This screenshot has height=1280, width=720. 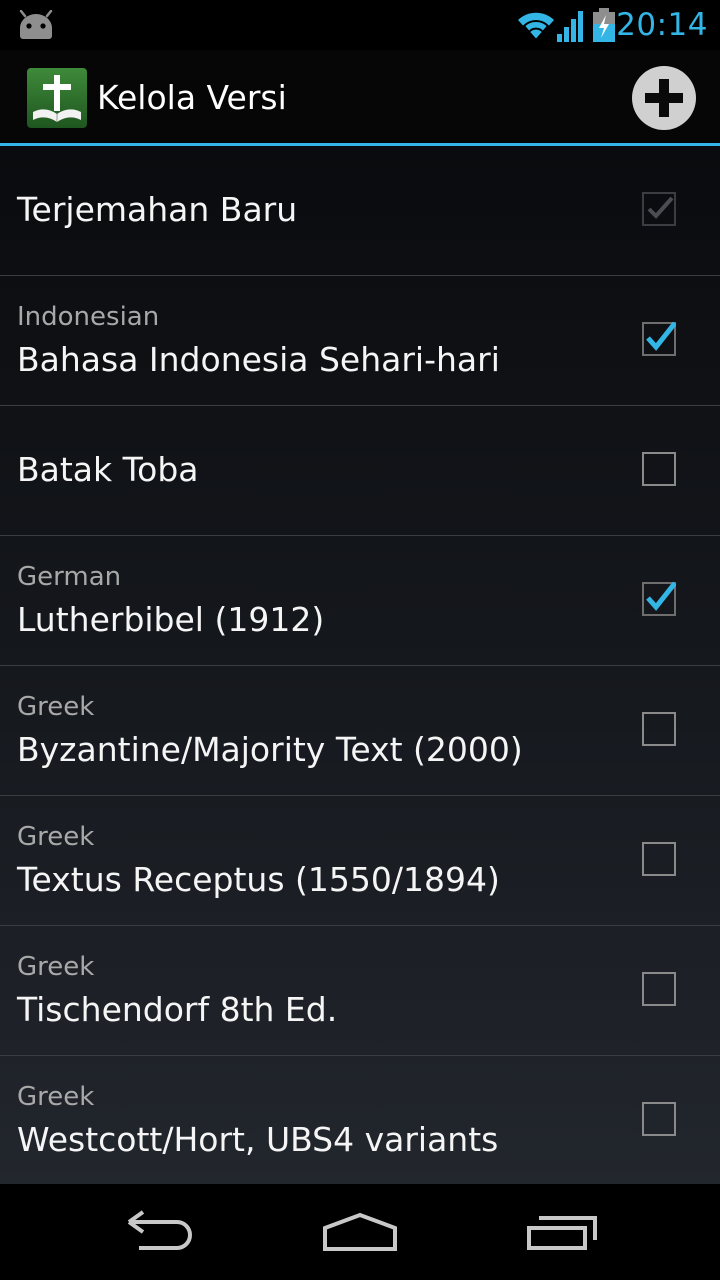 What do you see at coordinates (536, 27) in the screenshot?
I see `wifi-icon` at bounding box center [536, 27].